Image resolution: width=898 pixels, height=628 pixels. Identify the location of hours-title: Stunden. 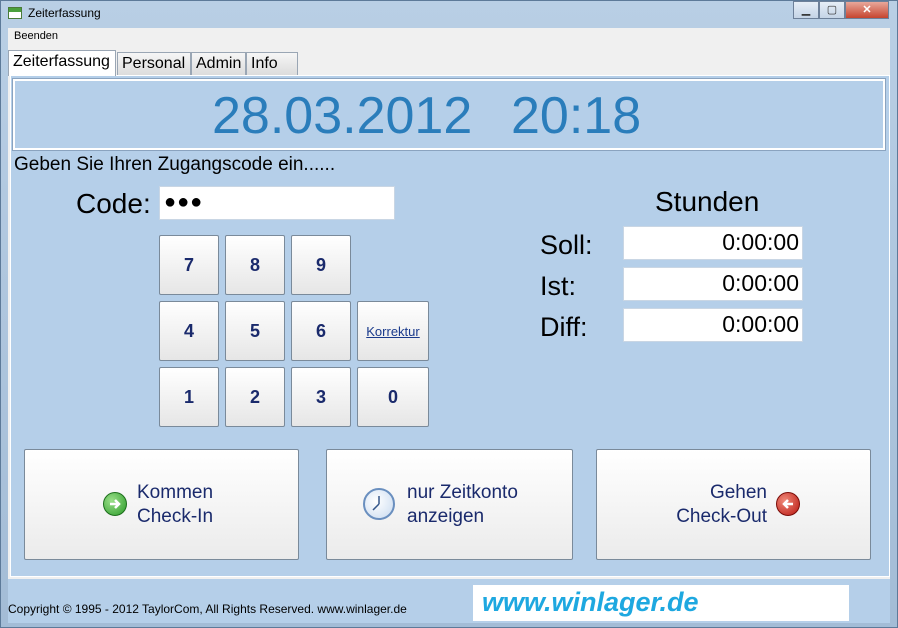
(707, 201).